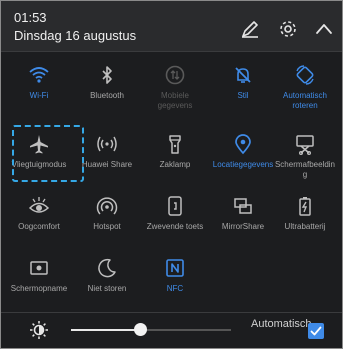  Describe the element at coordinates (305, 75) in the screenshot. I see `auto-rotate-icon` at that location.